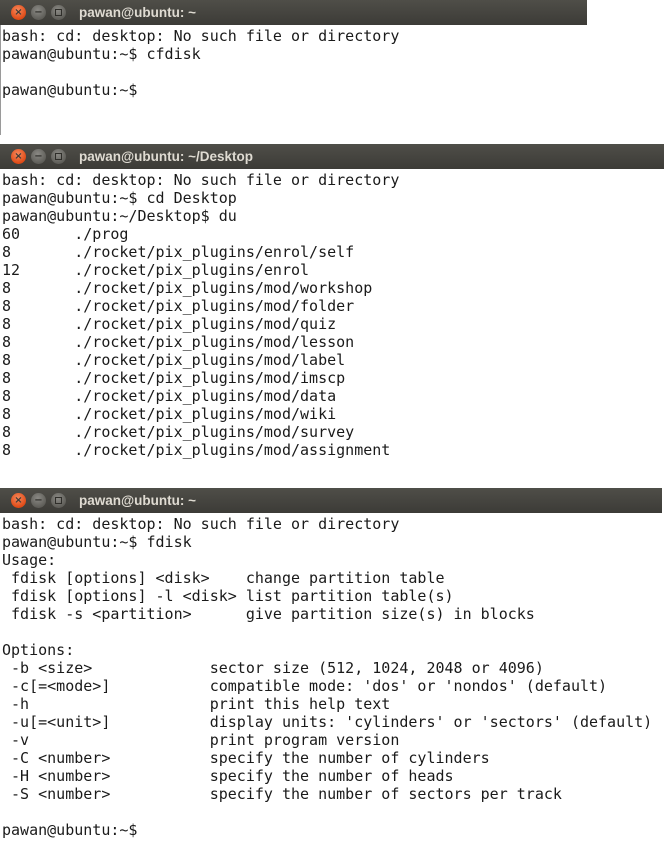  Describe the element at coordinates (156, 270) in the screenshot. I see `terminal-line: 12 ./rocket/pix_plugins/enrol` at that location.